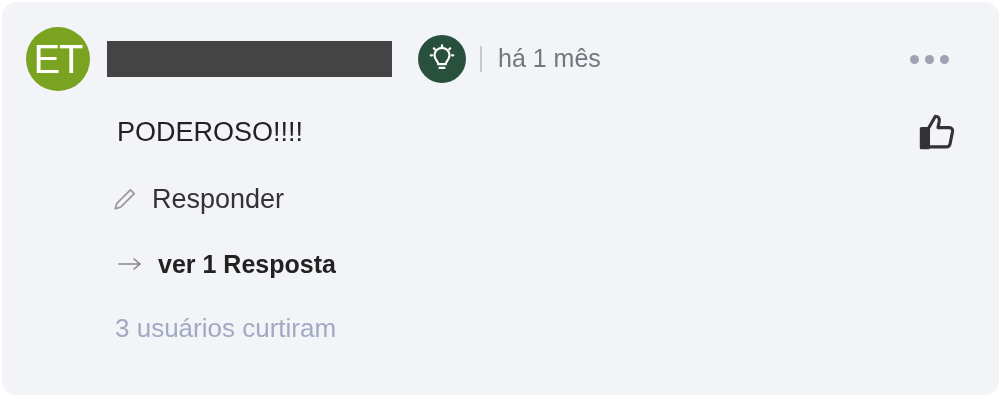 The height and width of the screenshot is (409, 1001). I want to click on avatar: ET, so click(58, 59).